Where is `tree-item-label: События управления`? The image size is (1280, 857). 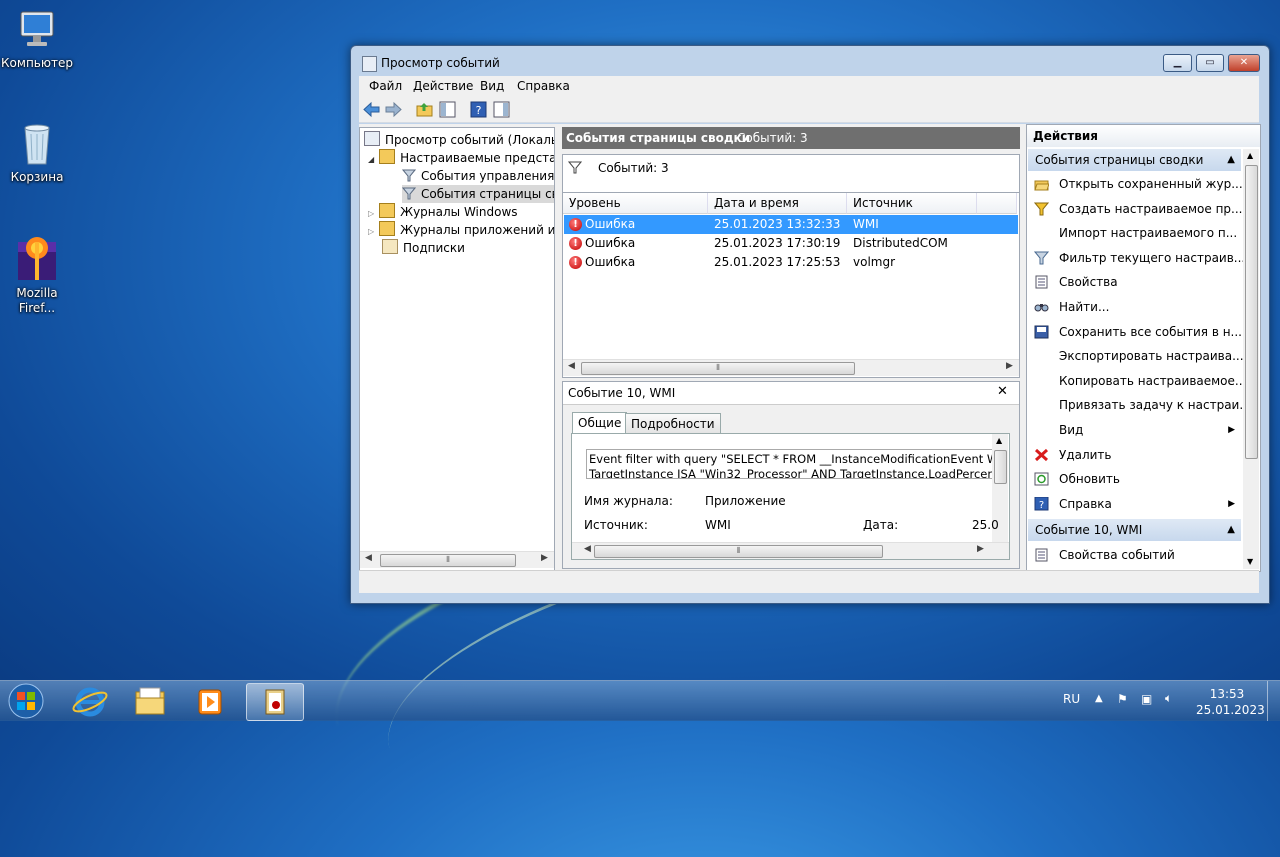 tree-item-label: События управления is located at coordinates (488, 176).